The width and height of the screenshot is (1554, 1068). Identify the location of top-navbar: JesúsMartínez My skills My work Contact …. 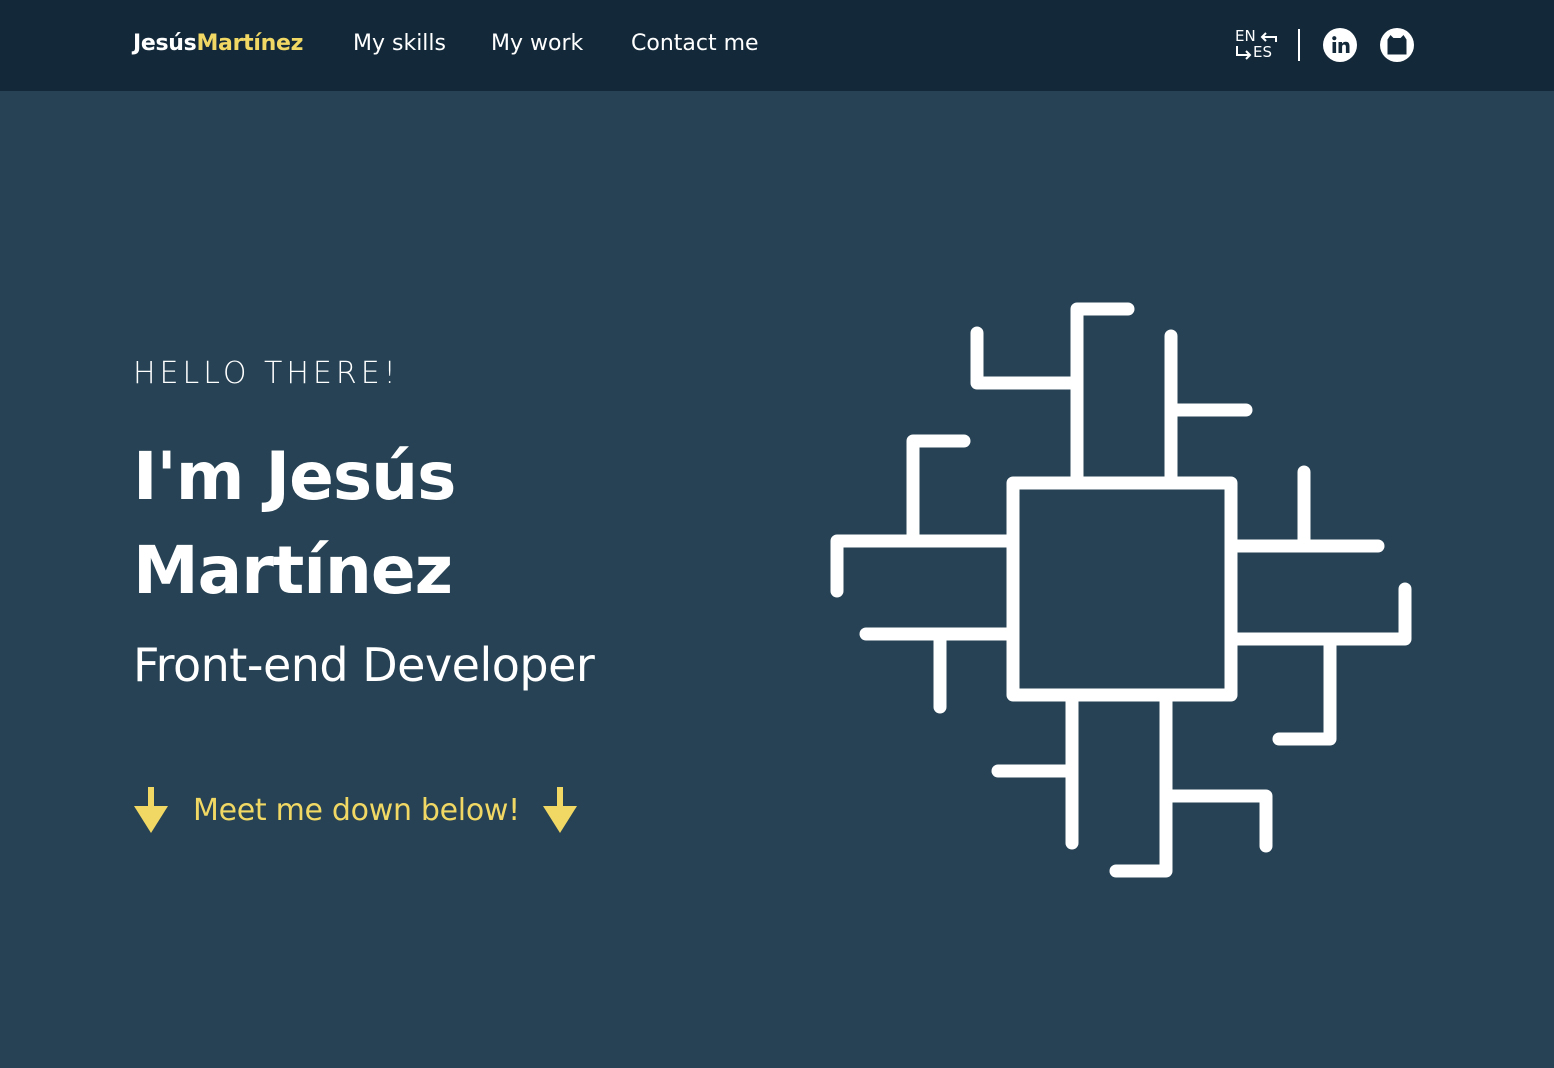
(777, 45).